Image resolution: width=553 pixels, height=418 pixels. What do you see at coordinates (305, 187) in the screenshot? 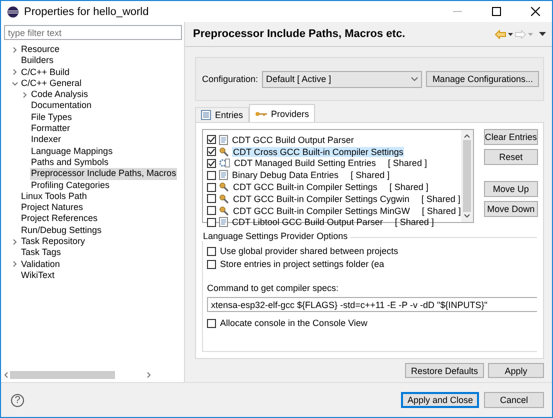
I see `provider-item: CDT GCC Built-in Compiler Settings` at bounding box center [305, 187].